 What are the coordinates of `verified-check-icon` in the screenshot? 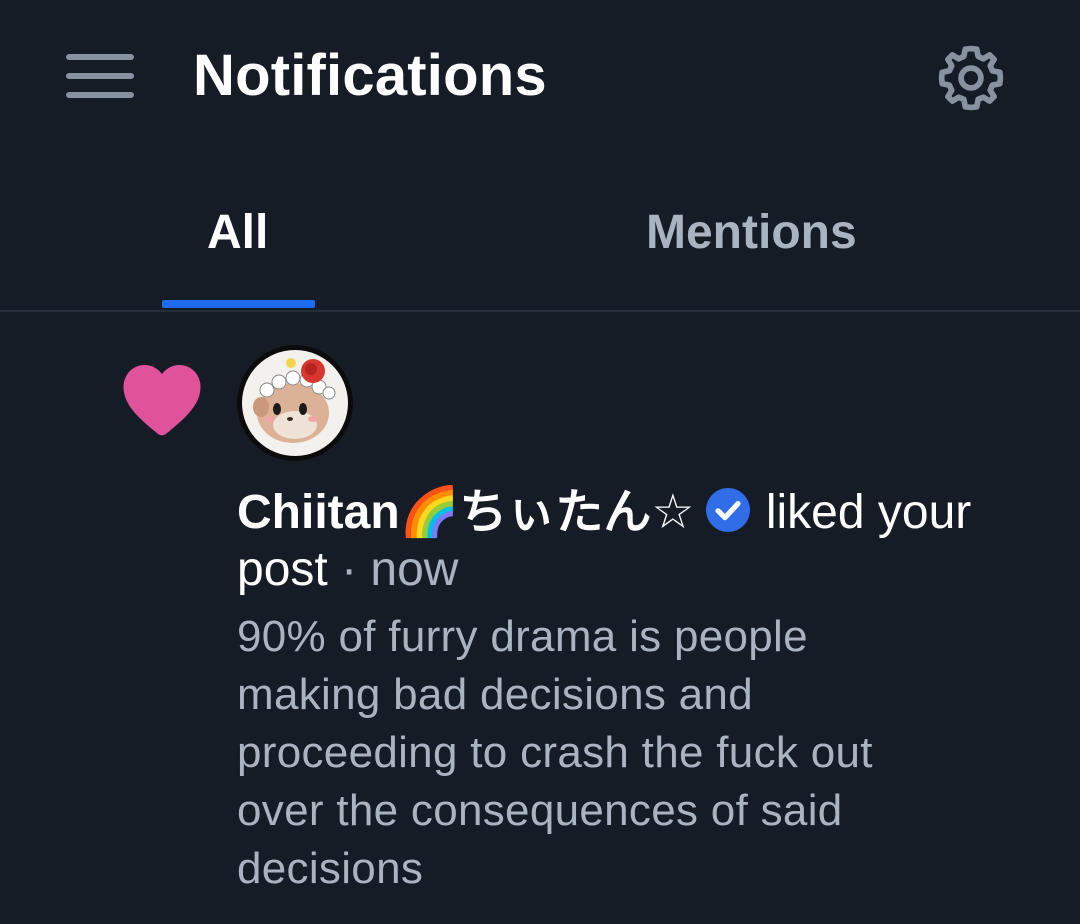 It's located at (728, 510).